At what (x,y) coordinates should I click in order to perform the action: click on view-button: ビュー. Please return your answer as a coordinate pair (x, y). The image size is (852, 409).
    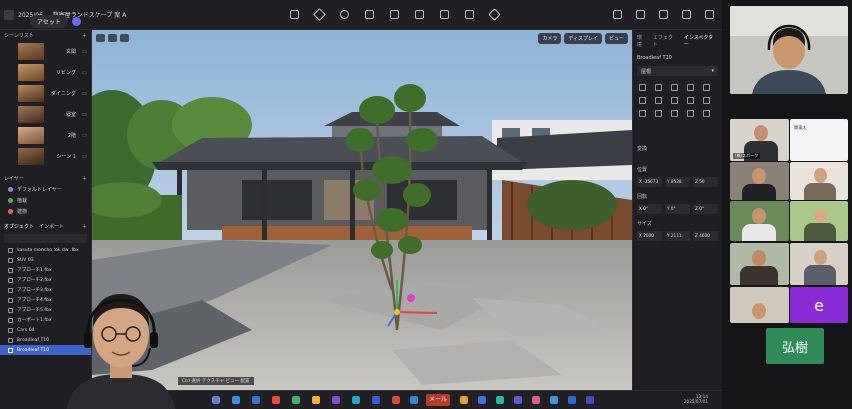
    Looking at the image, I should click on (616, 38).